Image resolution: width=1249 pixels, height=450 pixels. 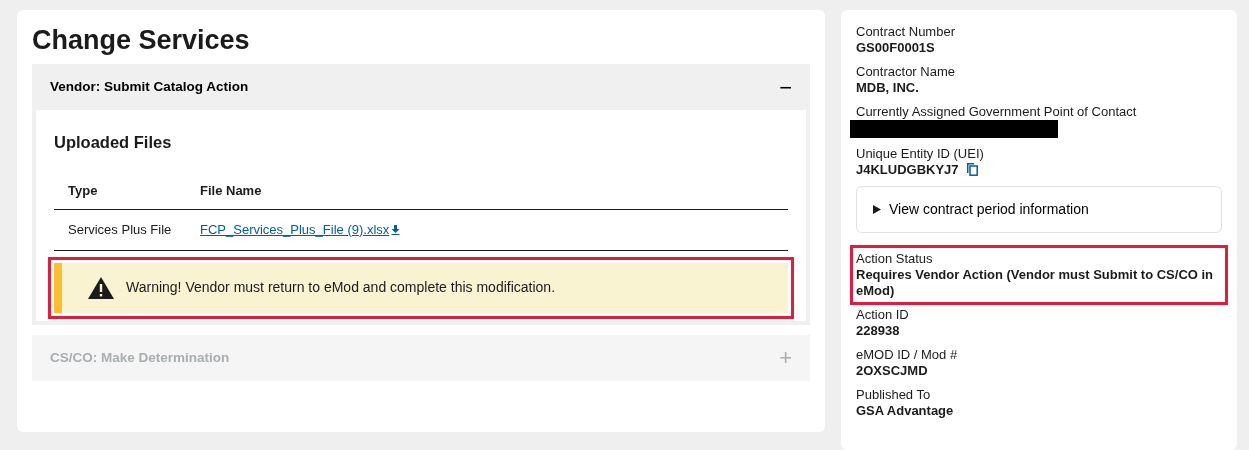 I want to click on field-value: 228938, so click(x=878, y=330).